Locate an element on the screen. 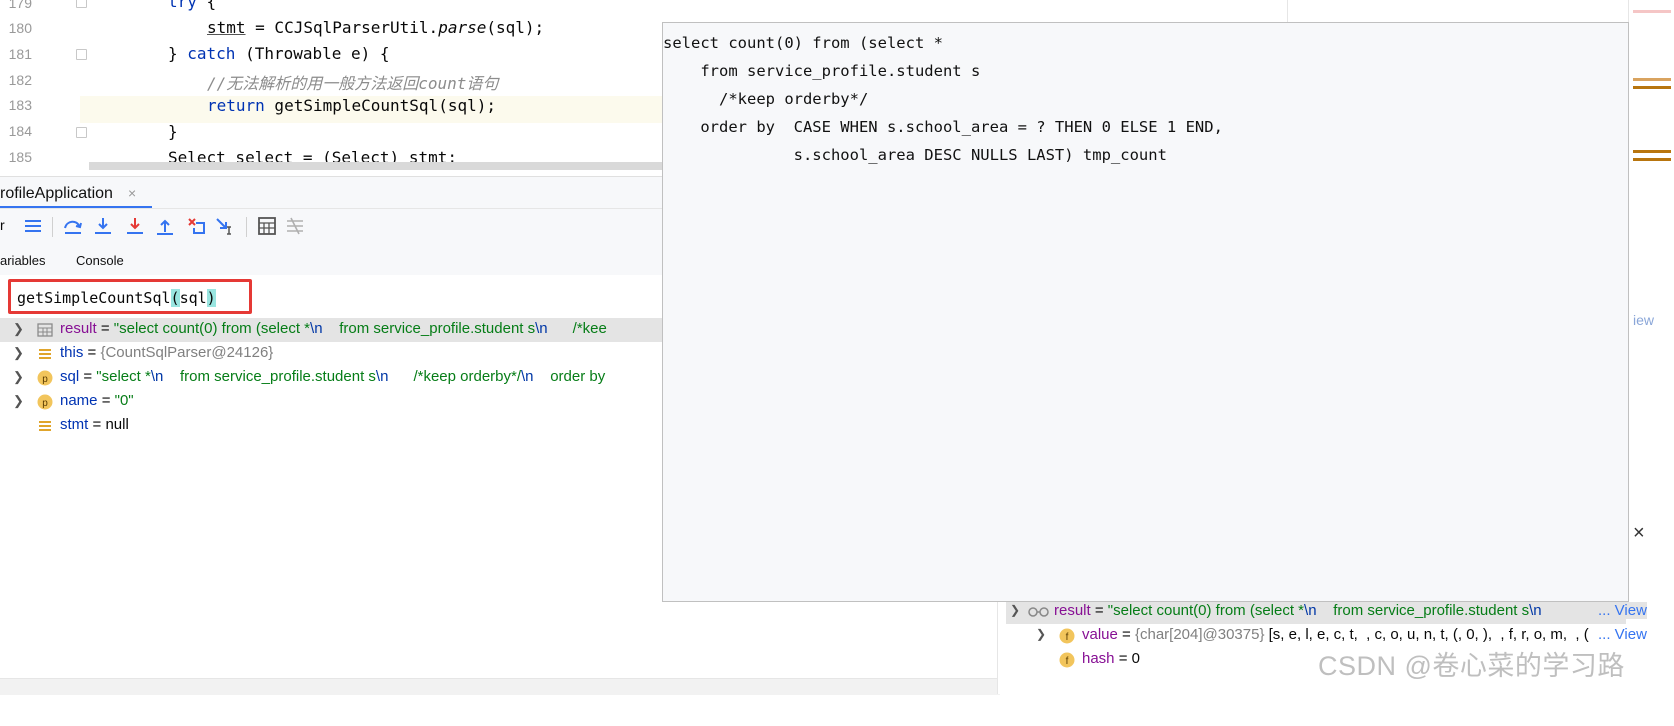 The height and width of the screenshot is (726, 1674). line-number: 179 is located at coordinates (20, 5).